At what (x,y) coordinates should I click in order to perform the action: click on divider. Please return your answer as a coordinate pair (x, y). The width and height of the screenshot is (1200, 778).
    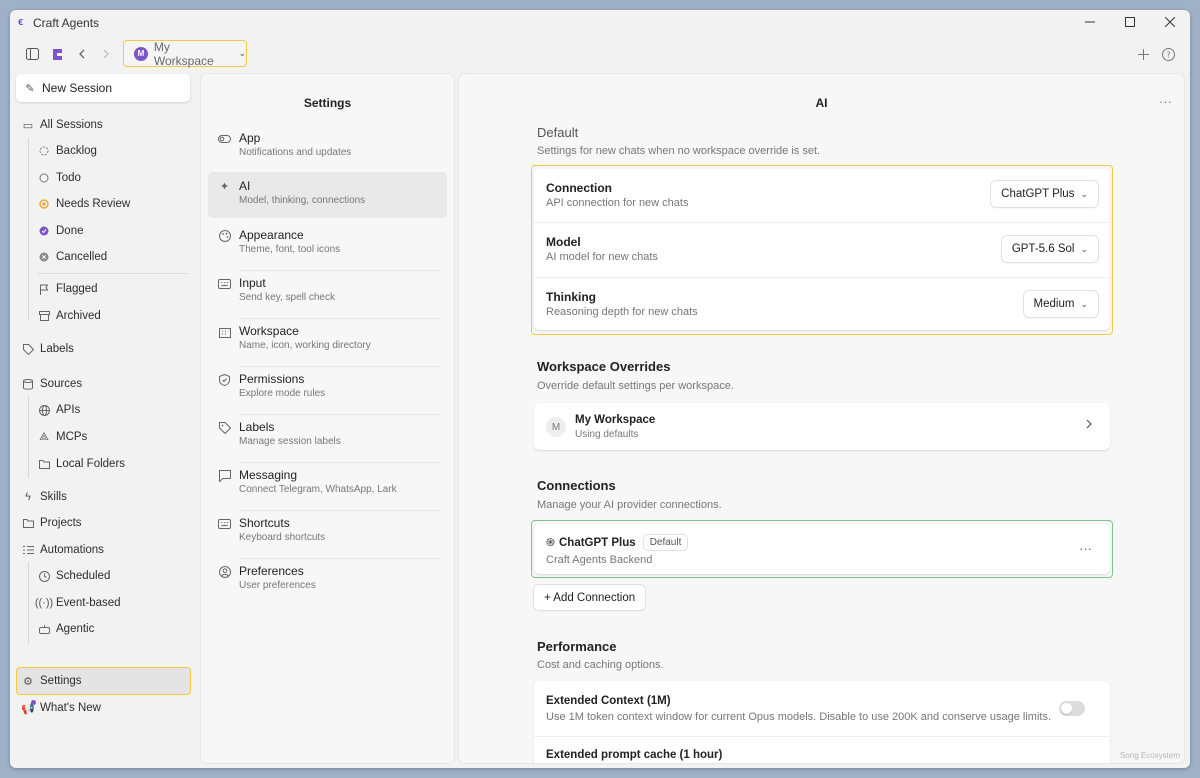
    Looking at the image, I should click on (822, 222).